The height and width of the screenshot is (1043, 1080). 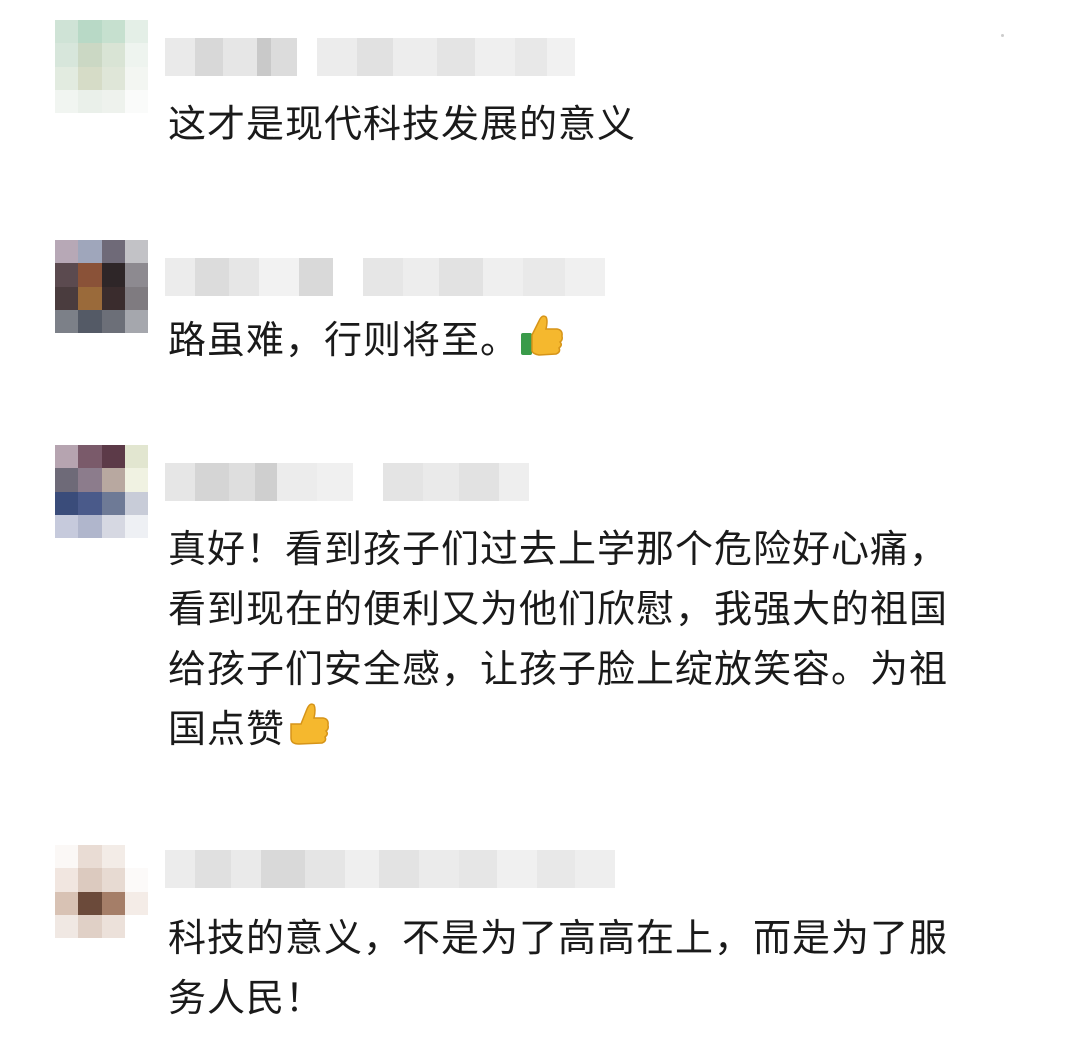 I want to click on comment-text: 科技的意义，不是为了高高在上，而是为了服 务人民！, so click(x=593, y=968).